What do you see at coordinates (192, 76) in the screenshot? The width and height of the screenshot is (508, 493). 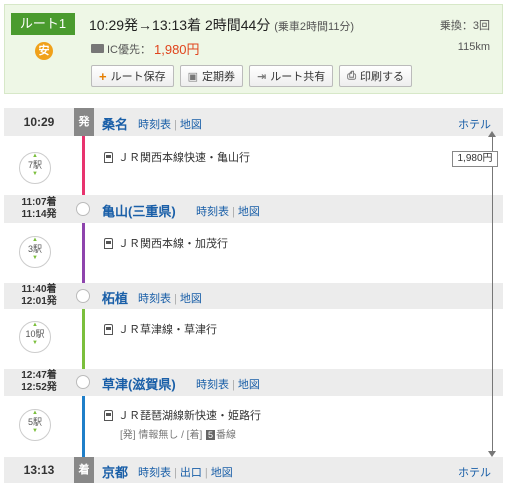 I see `pass-icon: ▣` at bounding box center [192, 76].